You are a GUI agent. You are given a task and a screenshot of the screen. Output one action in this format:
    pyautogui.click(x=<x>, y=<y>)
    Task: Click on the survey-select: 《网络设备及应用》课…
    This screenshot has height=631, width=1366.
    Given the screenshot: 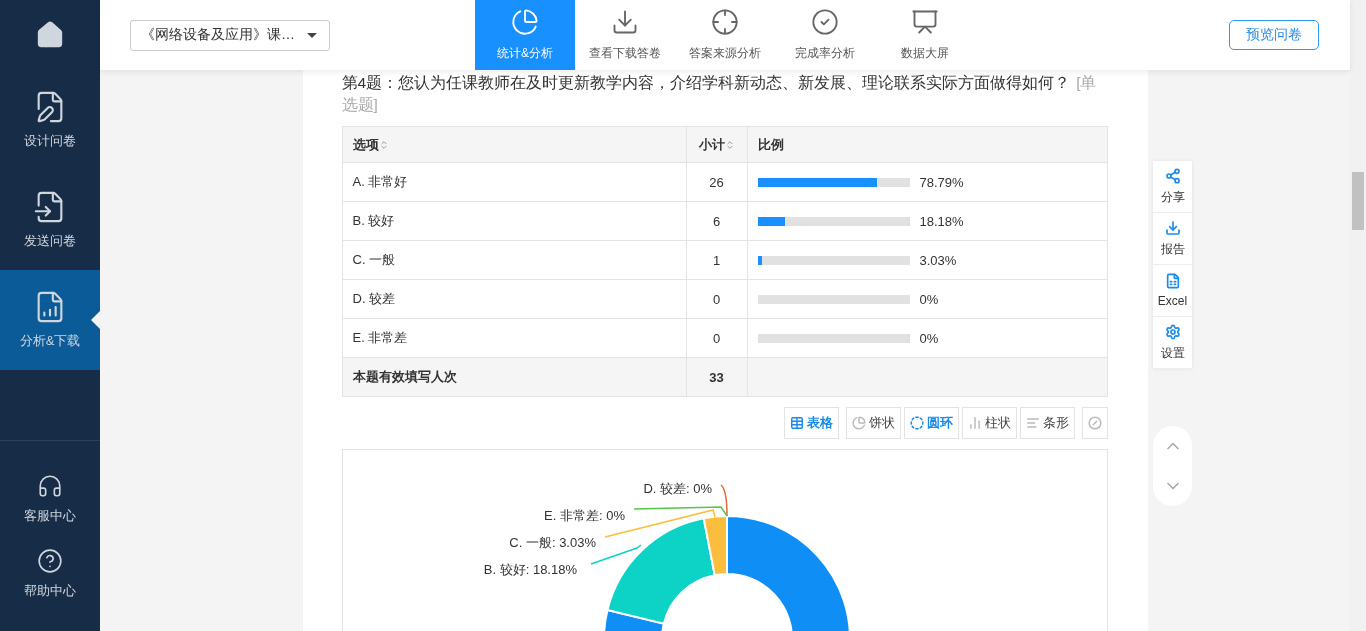 What is the action you would take?
    pyautogui.click(x=230, y=35)
    